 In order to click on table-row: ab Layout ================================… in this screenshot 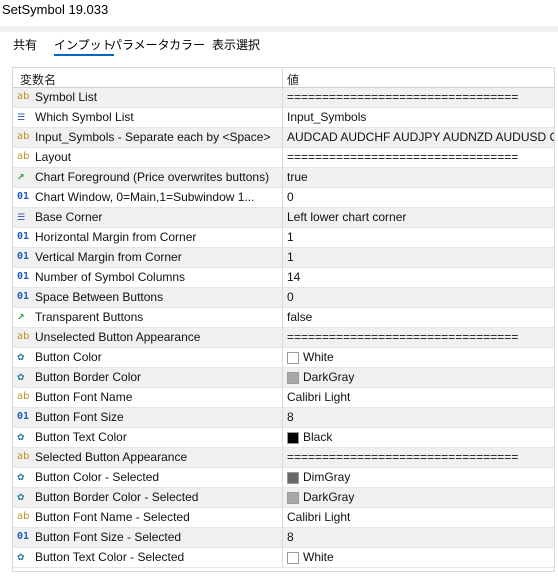, I will do `click(283, 158)`.